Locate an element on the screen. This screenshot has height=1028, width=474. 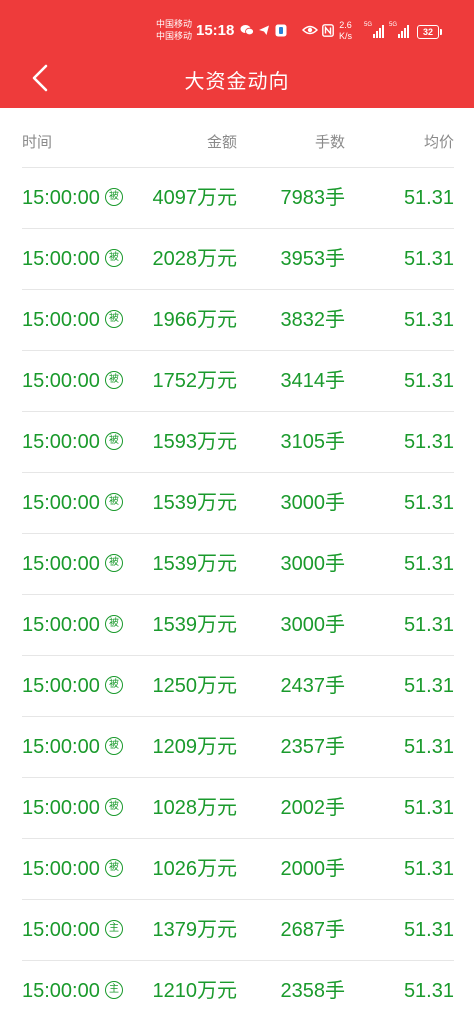
nfc-icon is located at coordinates (328, 32).